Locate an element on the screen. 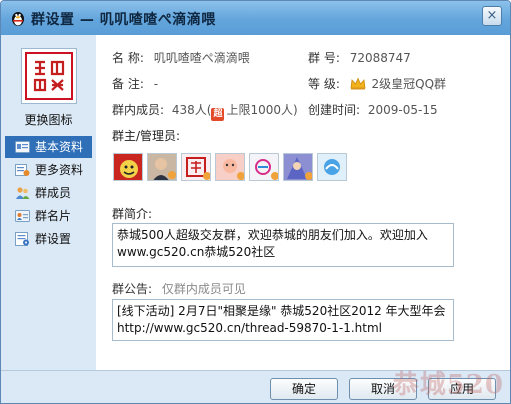 The image size is (511, 404). group-members-row: 群内成员: 438人(超上限1000人) is located at coordinates (205, 111).